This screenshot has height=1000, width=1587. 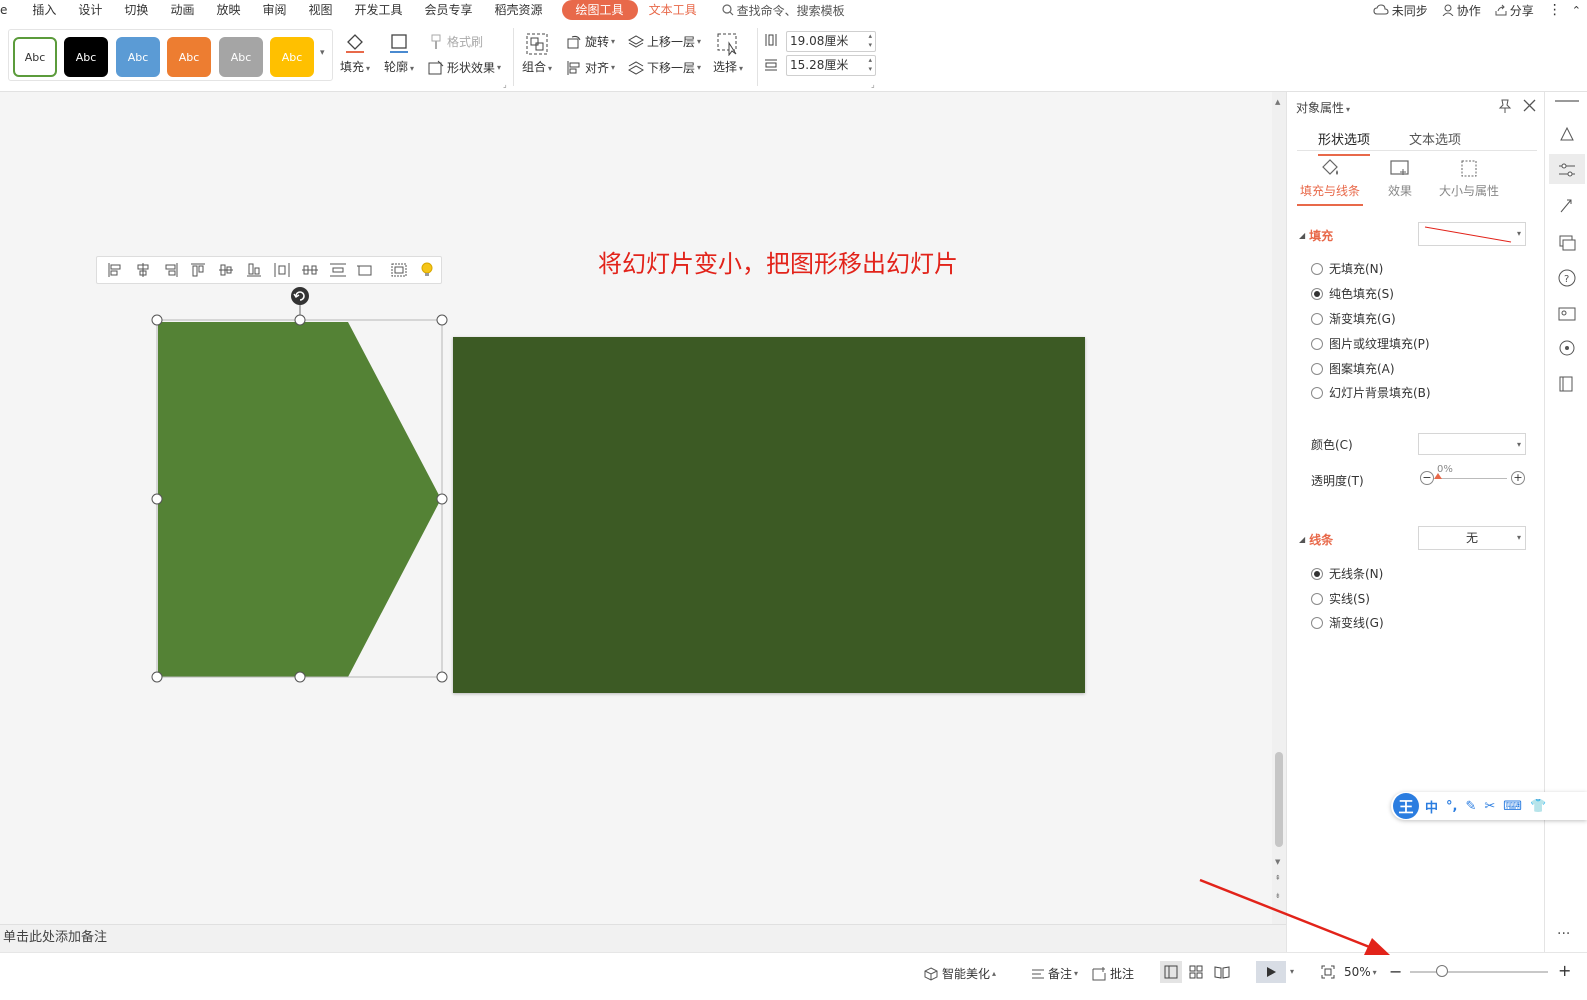 I want to click on ime-pen-icon: ✎, so click(x=1470, y=806).